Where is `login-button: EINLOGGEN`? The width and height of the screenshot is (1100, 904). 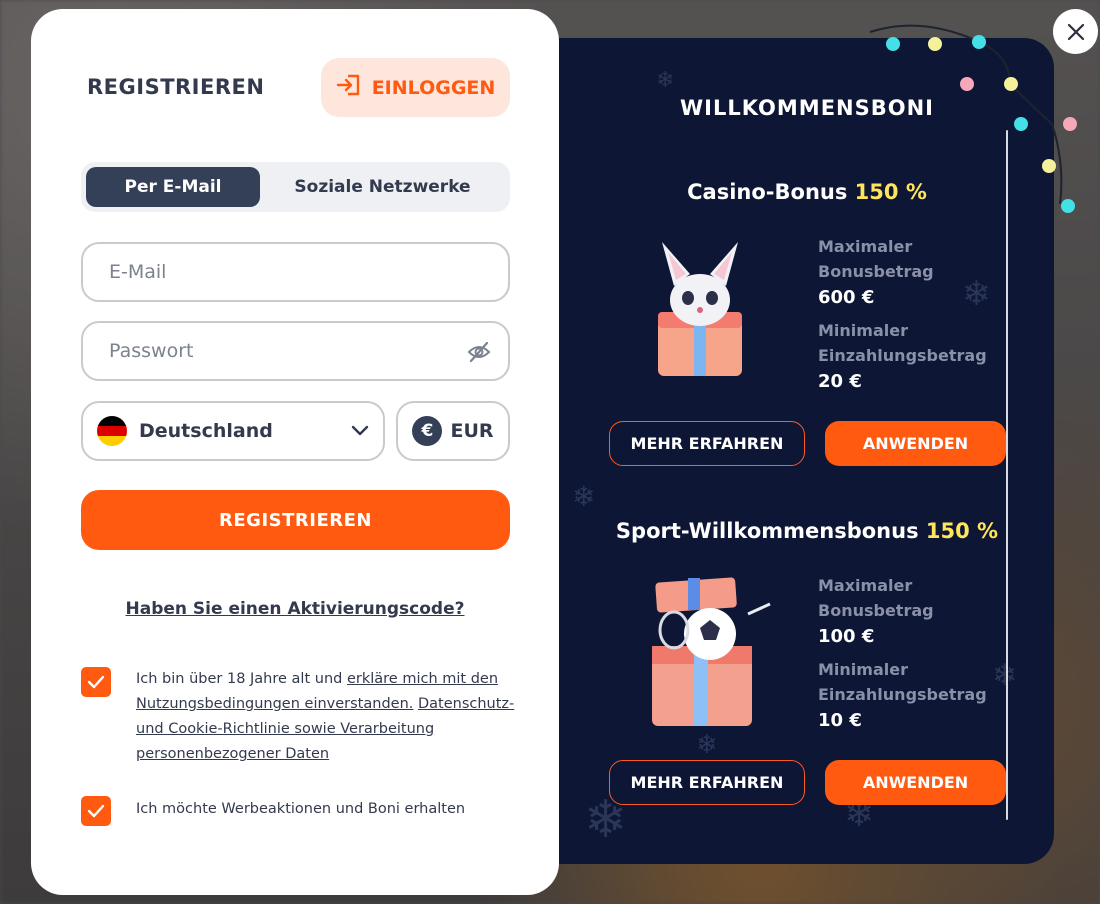 login-button: EINLOGGEN is located at coordinates (415, 87).